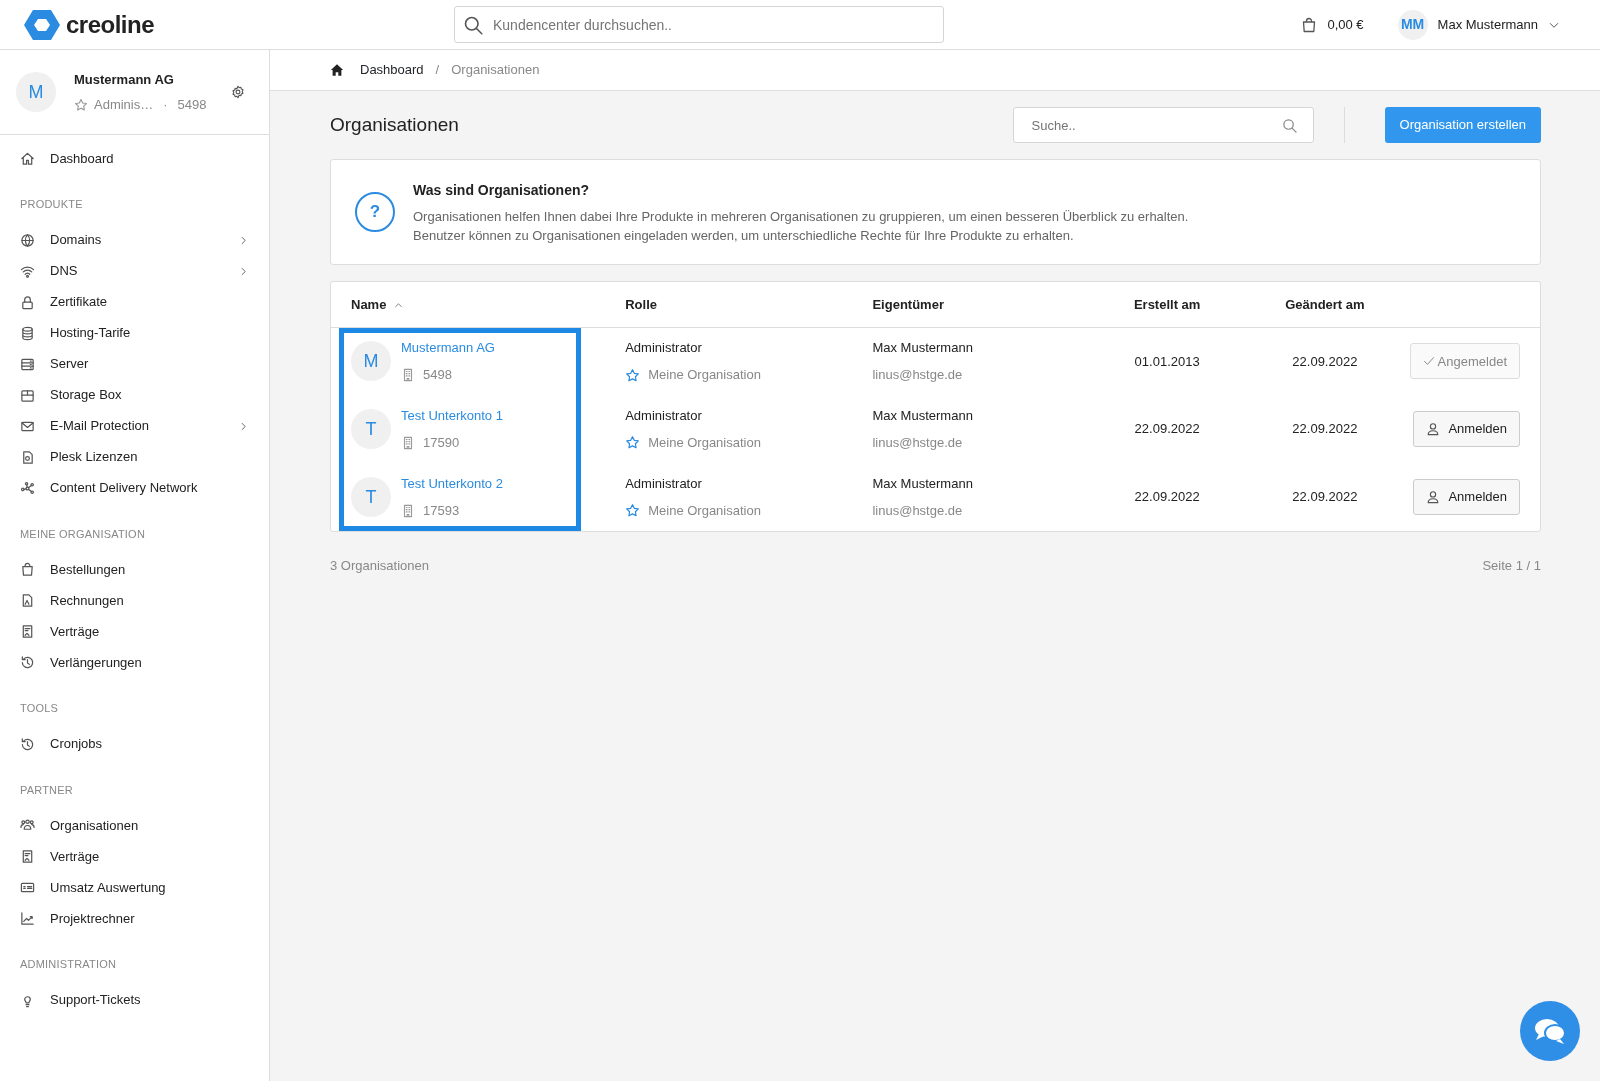  Describe the element at coordinates (371, 497) in the screenshot. I see `organisation-avatar: T` at that location.